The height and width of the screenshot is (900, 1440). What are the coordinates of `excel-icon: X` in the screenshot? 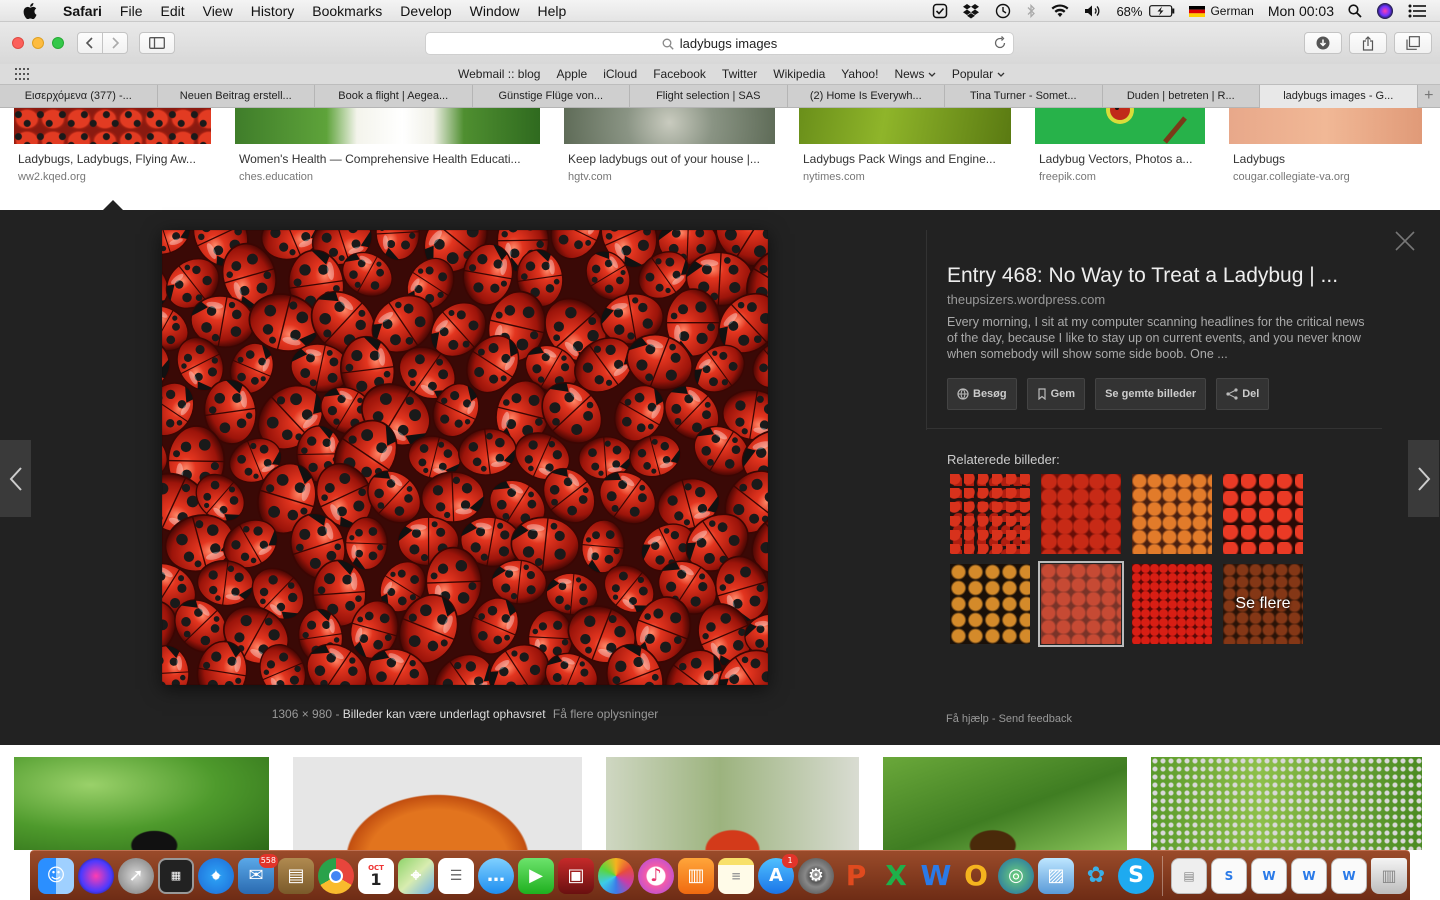 It's located at (896, 876).